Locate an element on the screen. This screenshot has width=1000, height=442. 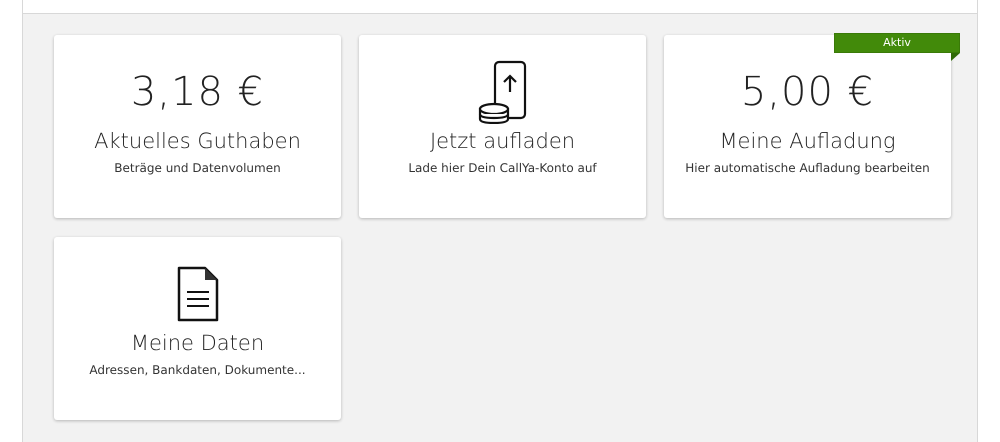
tile-subtitle: Lade hier Dein CallYa-Konto auf is located at coordinates (502, 168).